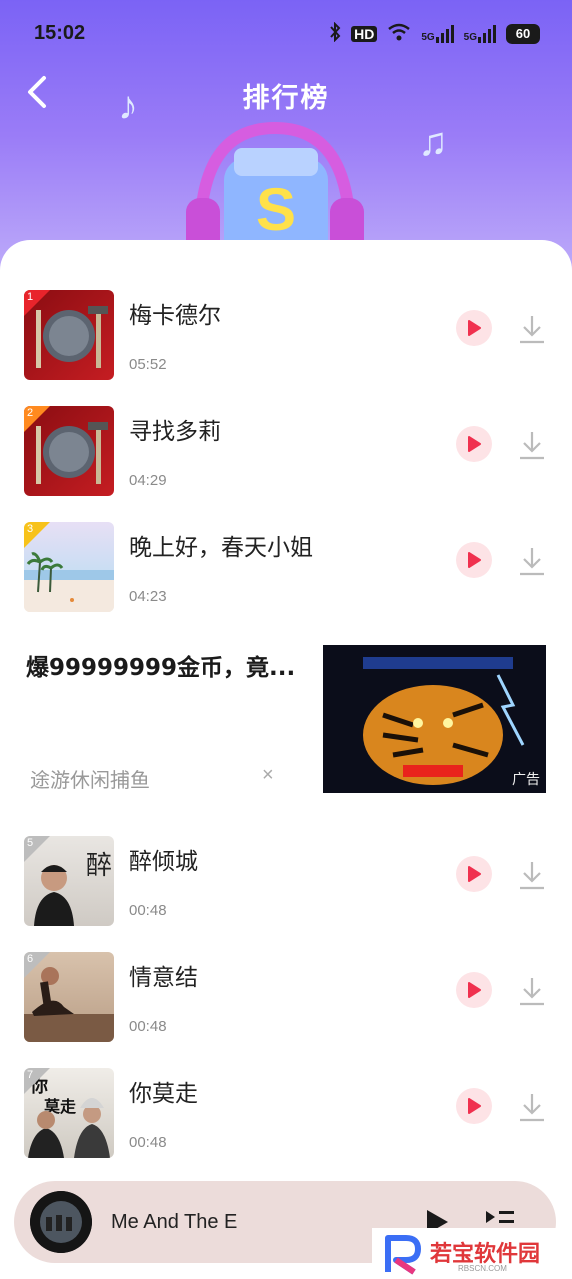  Describe the element at coordinates (148, 480) in the screenshot. I see `song-duration: 04:29` at that location.